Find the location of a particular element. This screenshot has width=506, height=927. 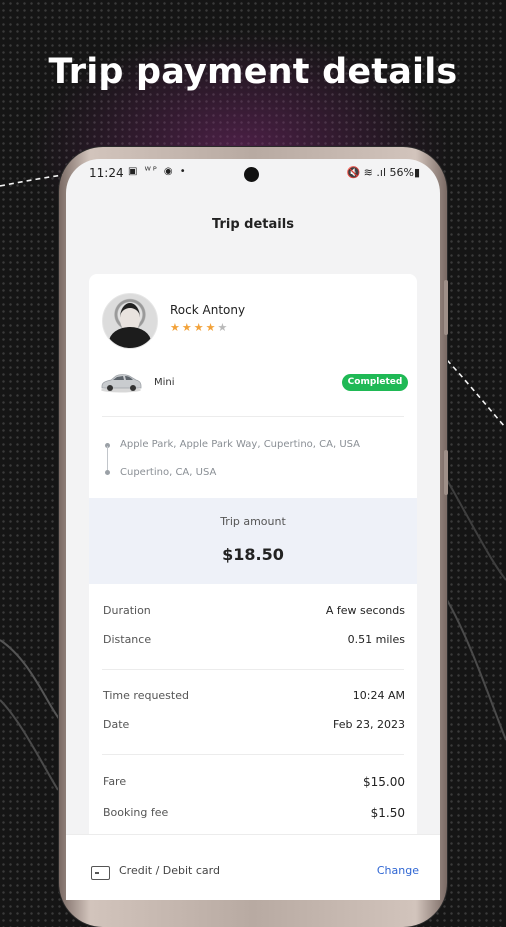

detail-label: Duration is located at coordinates (127, 610).